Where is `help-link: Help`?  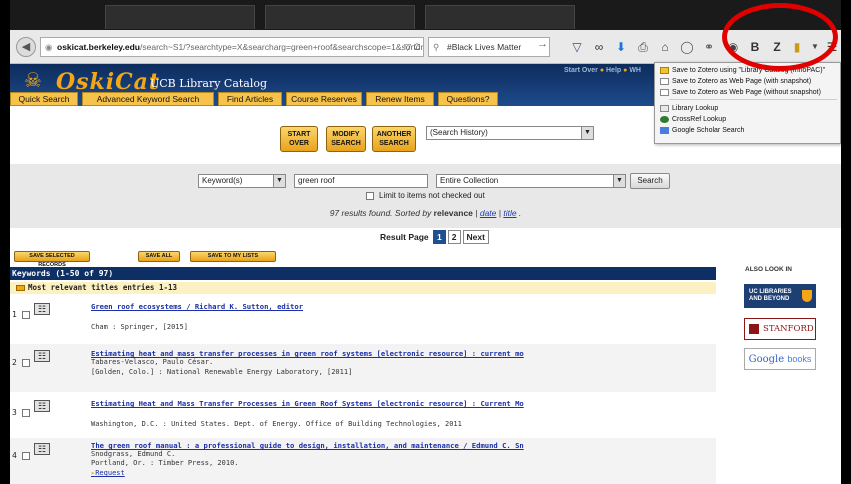 help-link: Help is located at coordinates (613, 70).